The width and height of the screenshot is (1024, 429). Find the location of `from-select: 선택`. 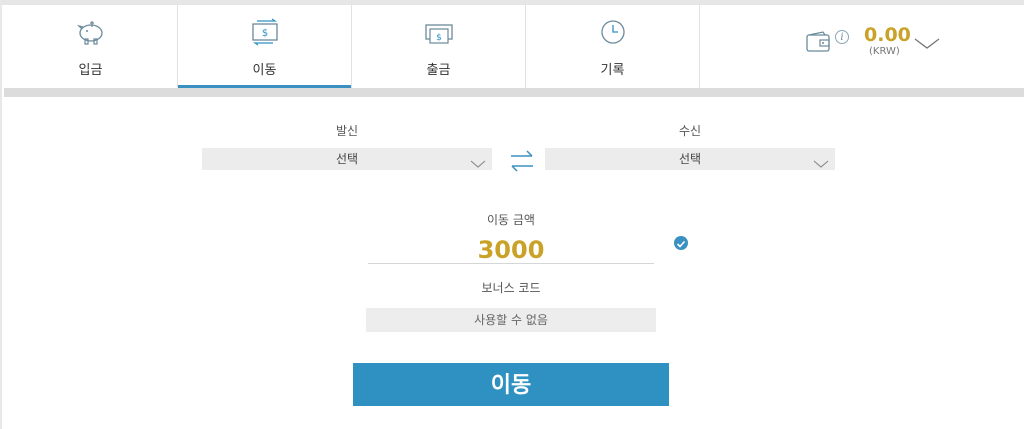

from-select: 선택 is located at coordinates (347, 159).